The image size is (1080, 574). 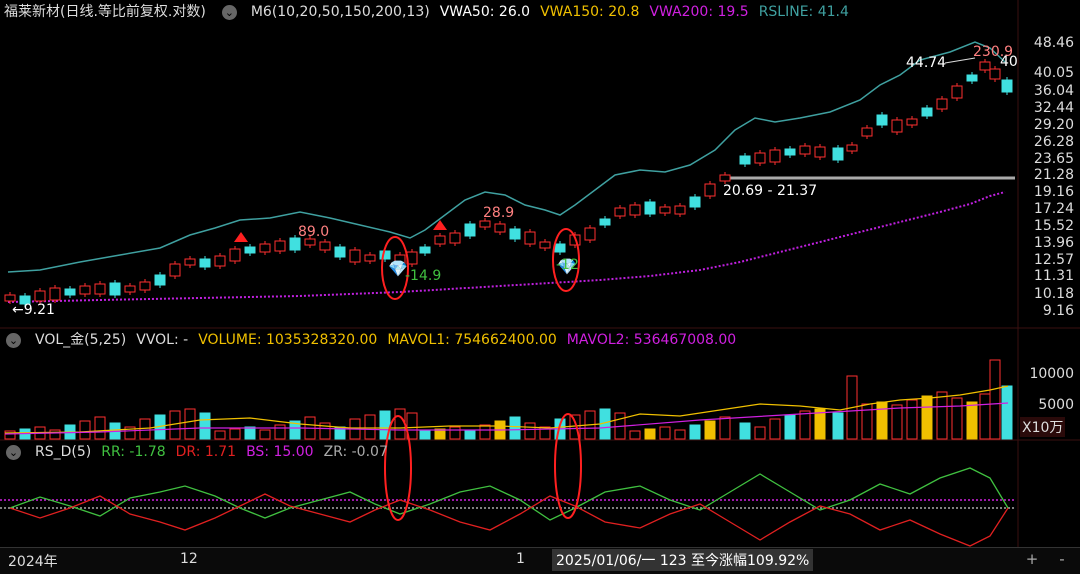 What do you see at coordinates (1043, 427) in the screenshot?
I see `vol-unit: X10万` at bounding box center [1043, 427].